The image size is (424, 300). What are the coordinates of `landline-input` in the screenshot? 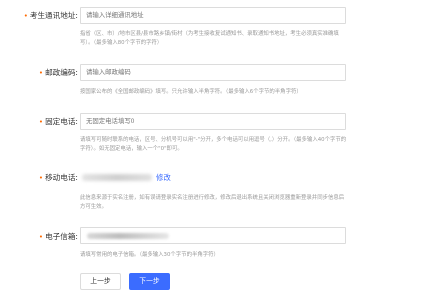 It's located at (213, 121).